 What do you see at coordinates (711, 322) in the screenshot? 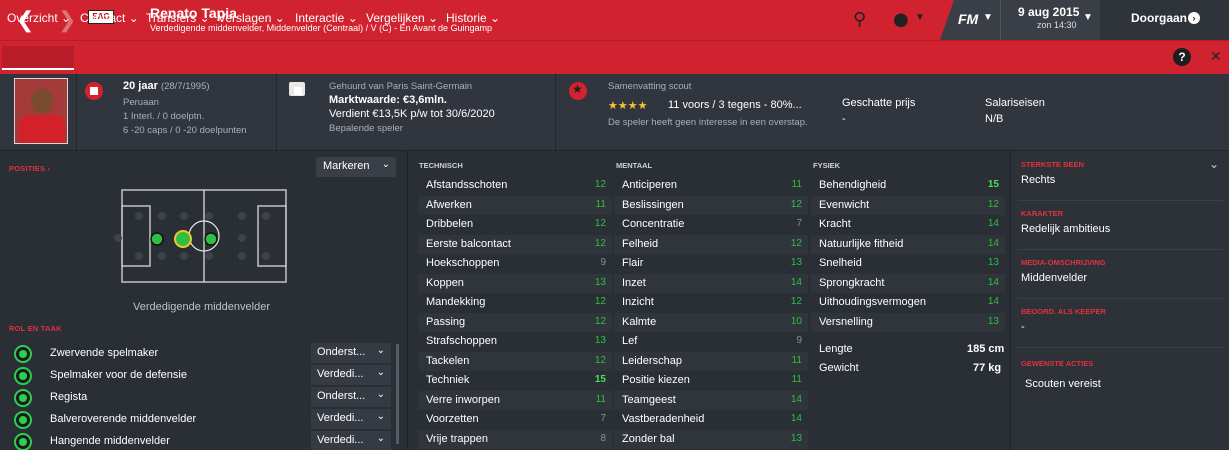
I see `attribute-row: Kalmte 10` at bounding box center [711, 322].